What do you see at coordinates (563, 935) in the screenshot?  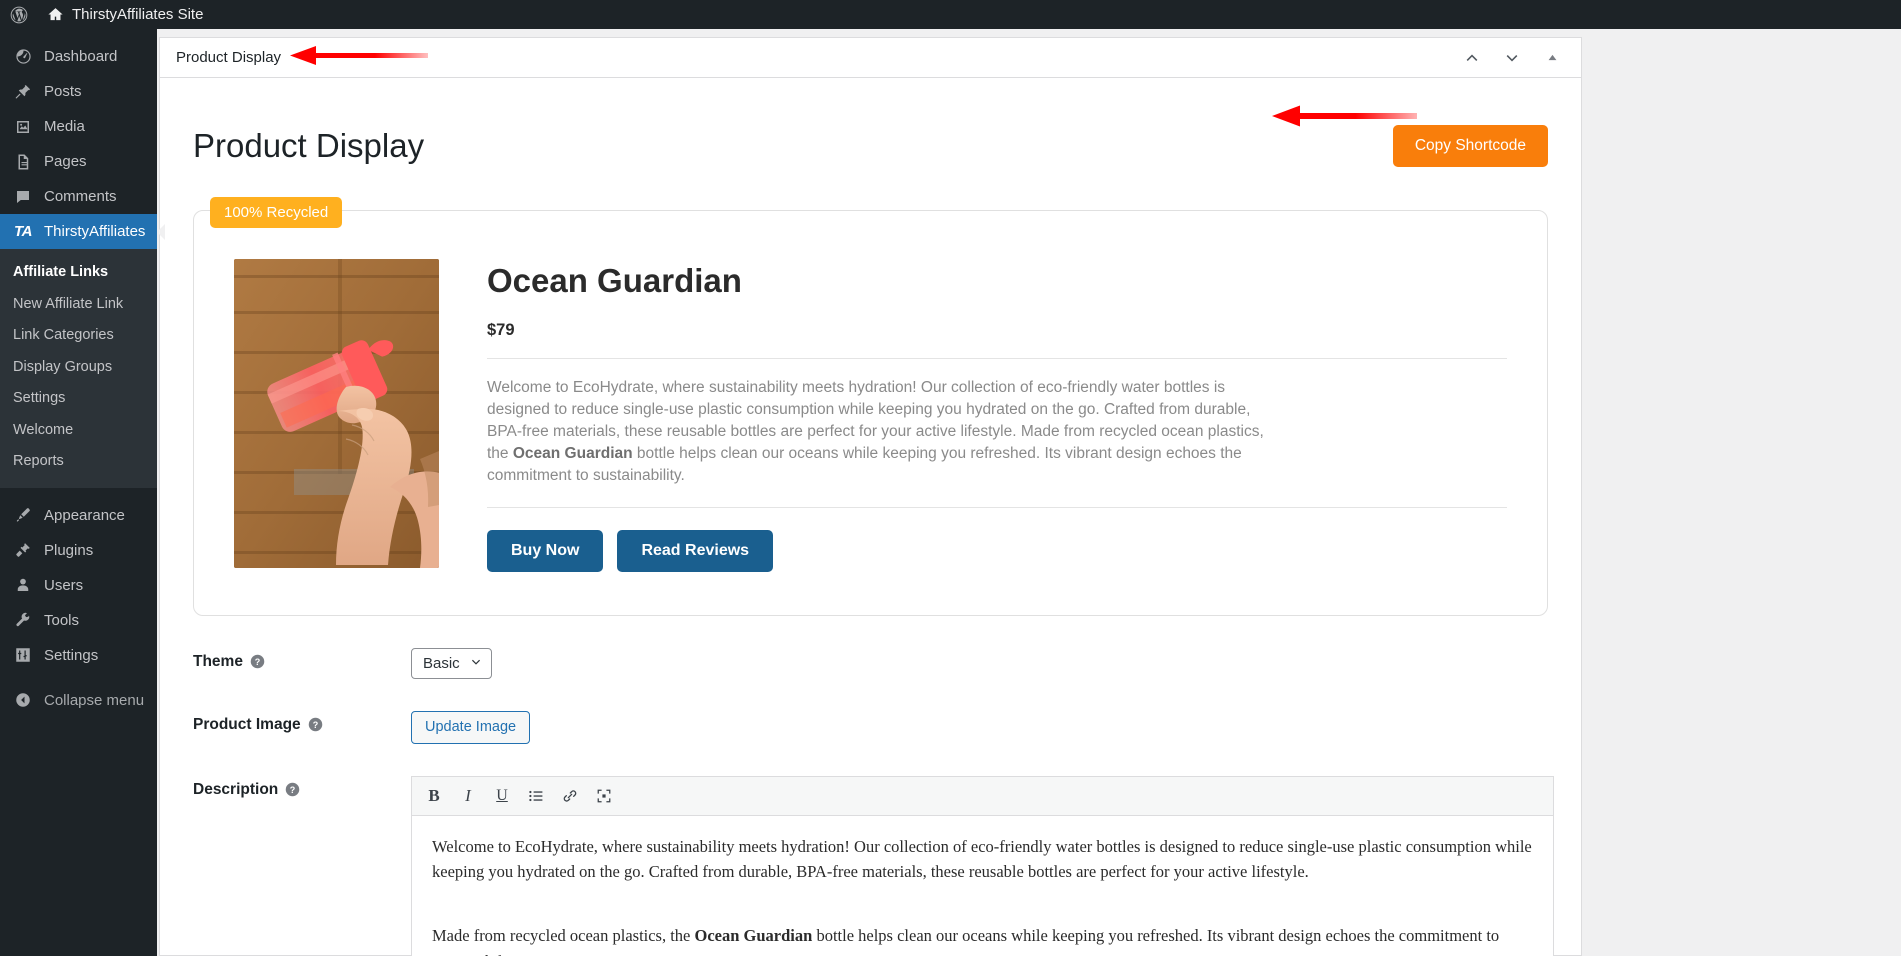 I see `editor-p2-part1: Made from recycled ocean plastics, the` at bounding box center [563, 935].